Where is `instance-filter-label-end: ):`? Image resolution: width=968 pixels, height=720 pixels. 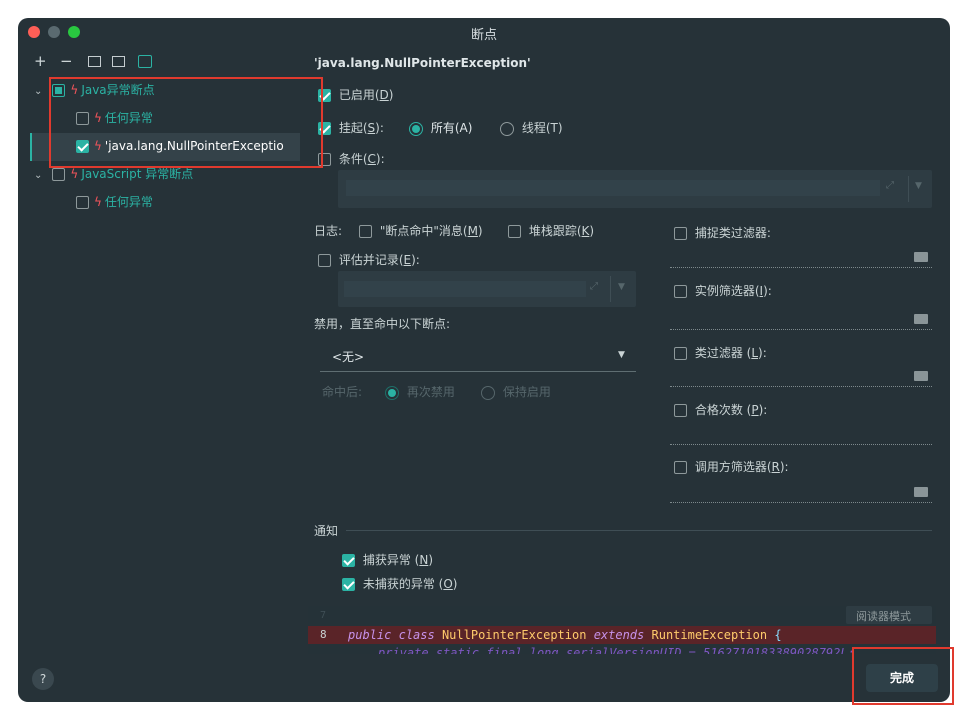
instance-filter-label-end: ): is located at coordinates (767, 291).